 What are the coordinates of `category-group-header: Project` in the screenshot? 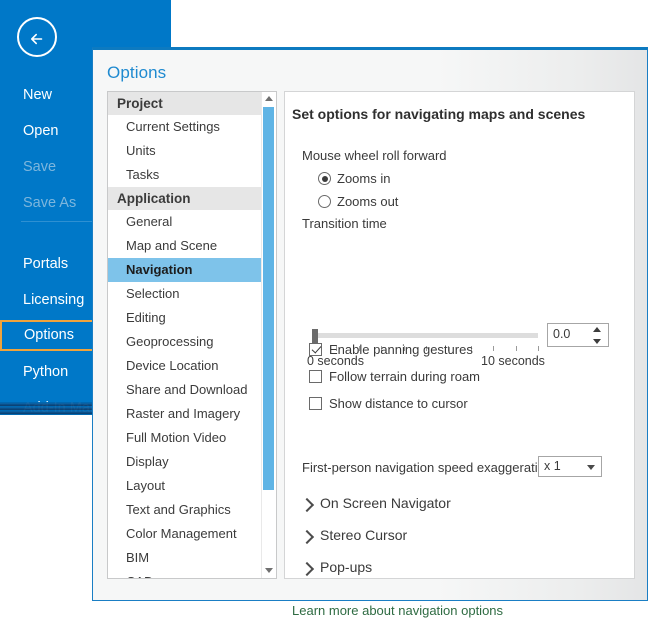 It's located at (192, 103).